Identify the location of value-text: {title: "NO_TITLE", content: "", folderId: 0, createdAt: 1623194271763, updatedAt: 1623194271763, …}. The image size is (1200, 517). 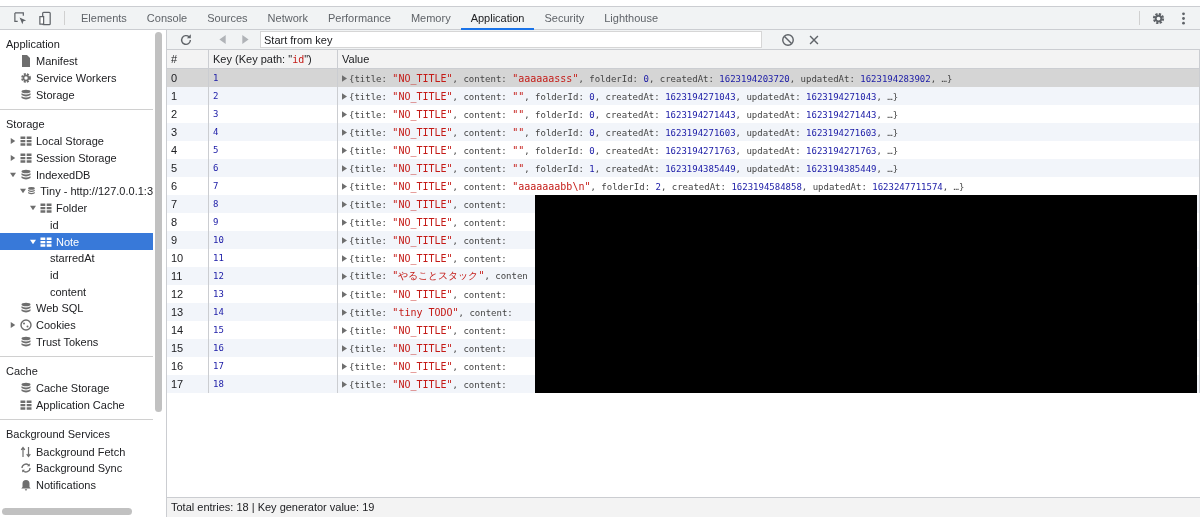
(624, 150).